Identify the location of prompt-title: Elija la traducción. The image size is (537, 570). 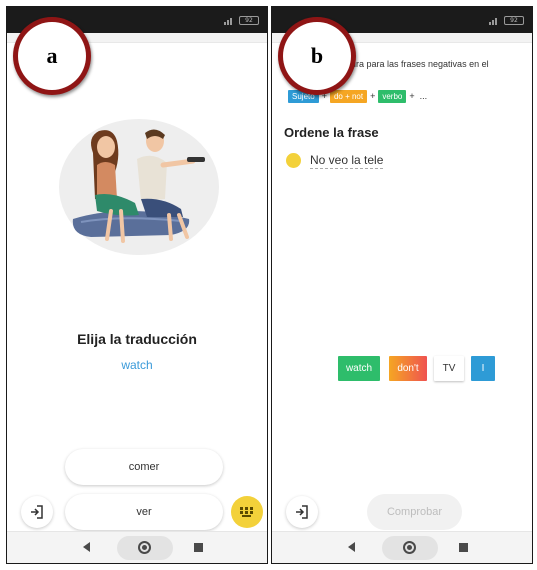
(137, 339).